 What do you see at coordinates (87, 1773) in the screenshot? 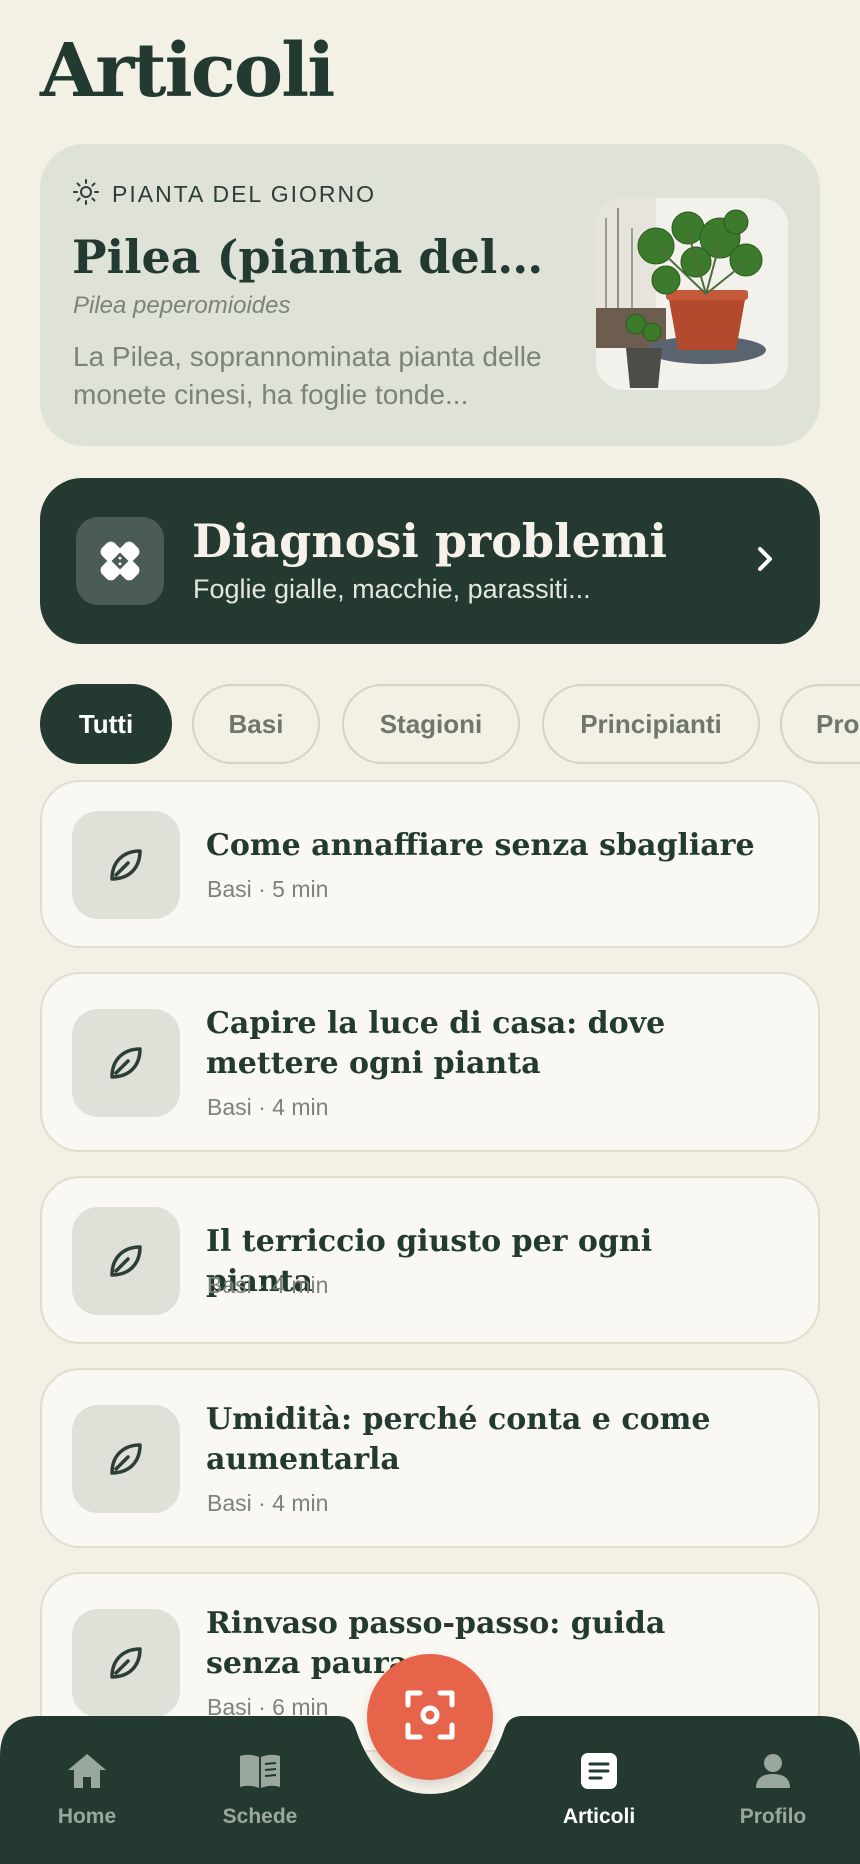
I see `home-icon` at bounding box center [87, 1773].